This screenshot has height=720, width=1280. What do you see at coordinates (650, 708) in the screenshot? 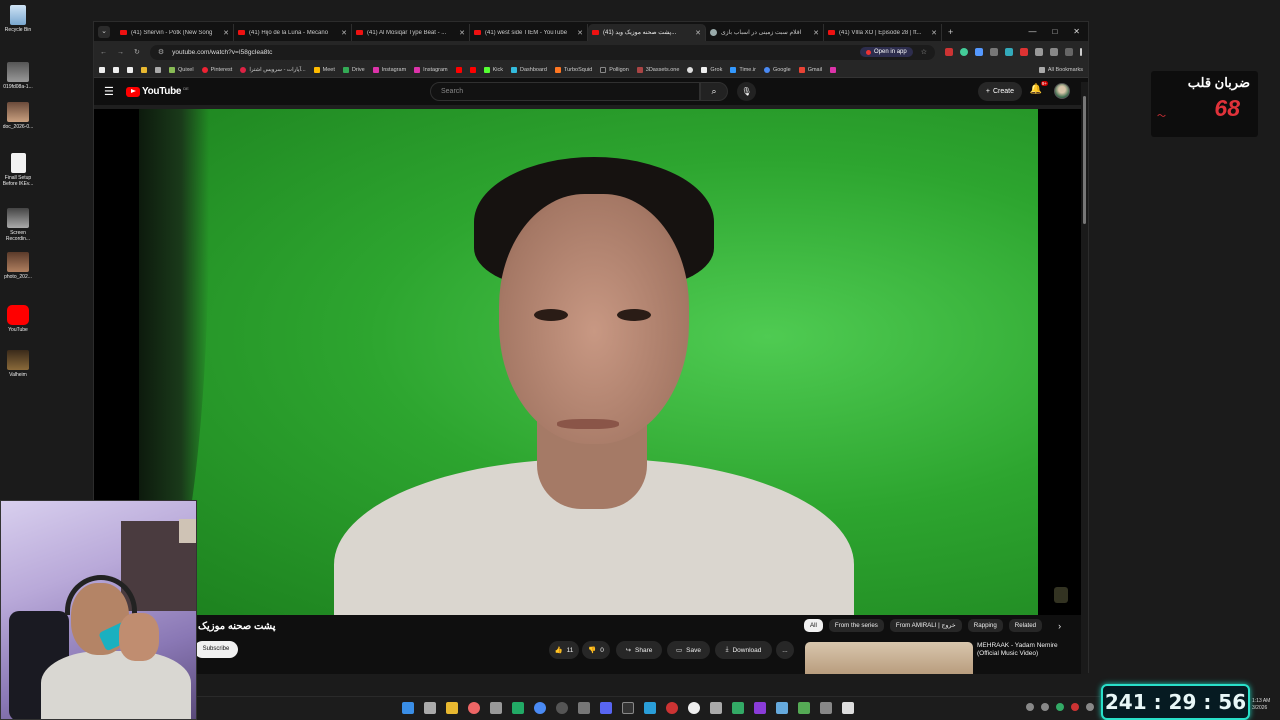
I see `telegram-icon` at bounding box center [650, 708].